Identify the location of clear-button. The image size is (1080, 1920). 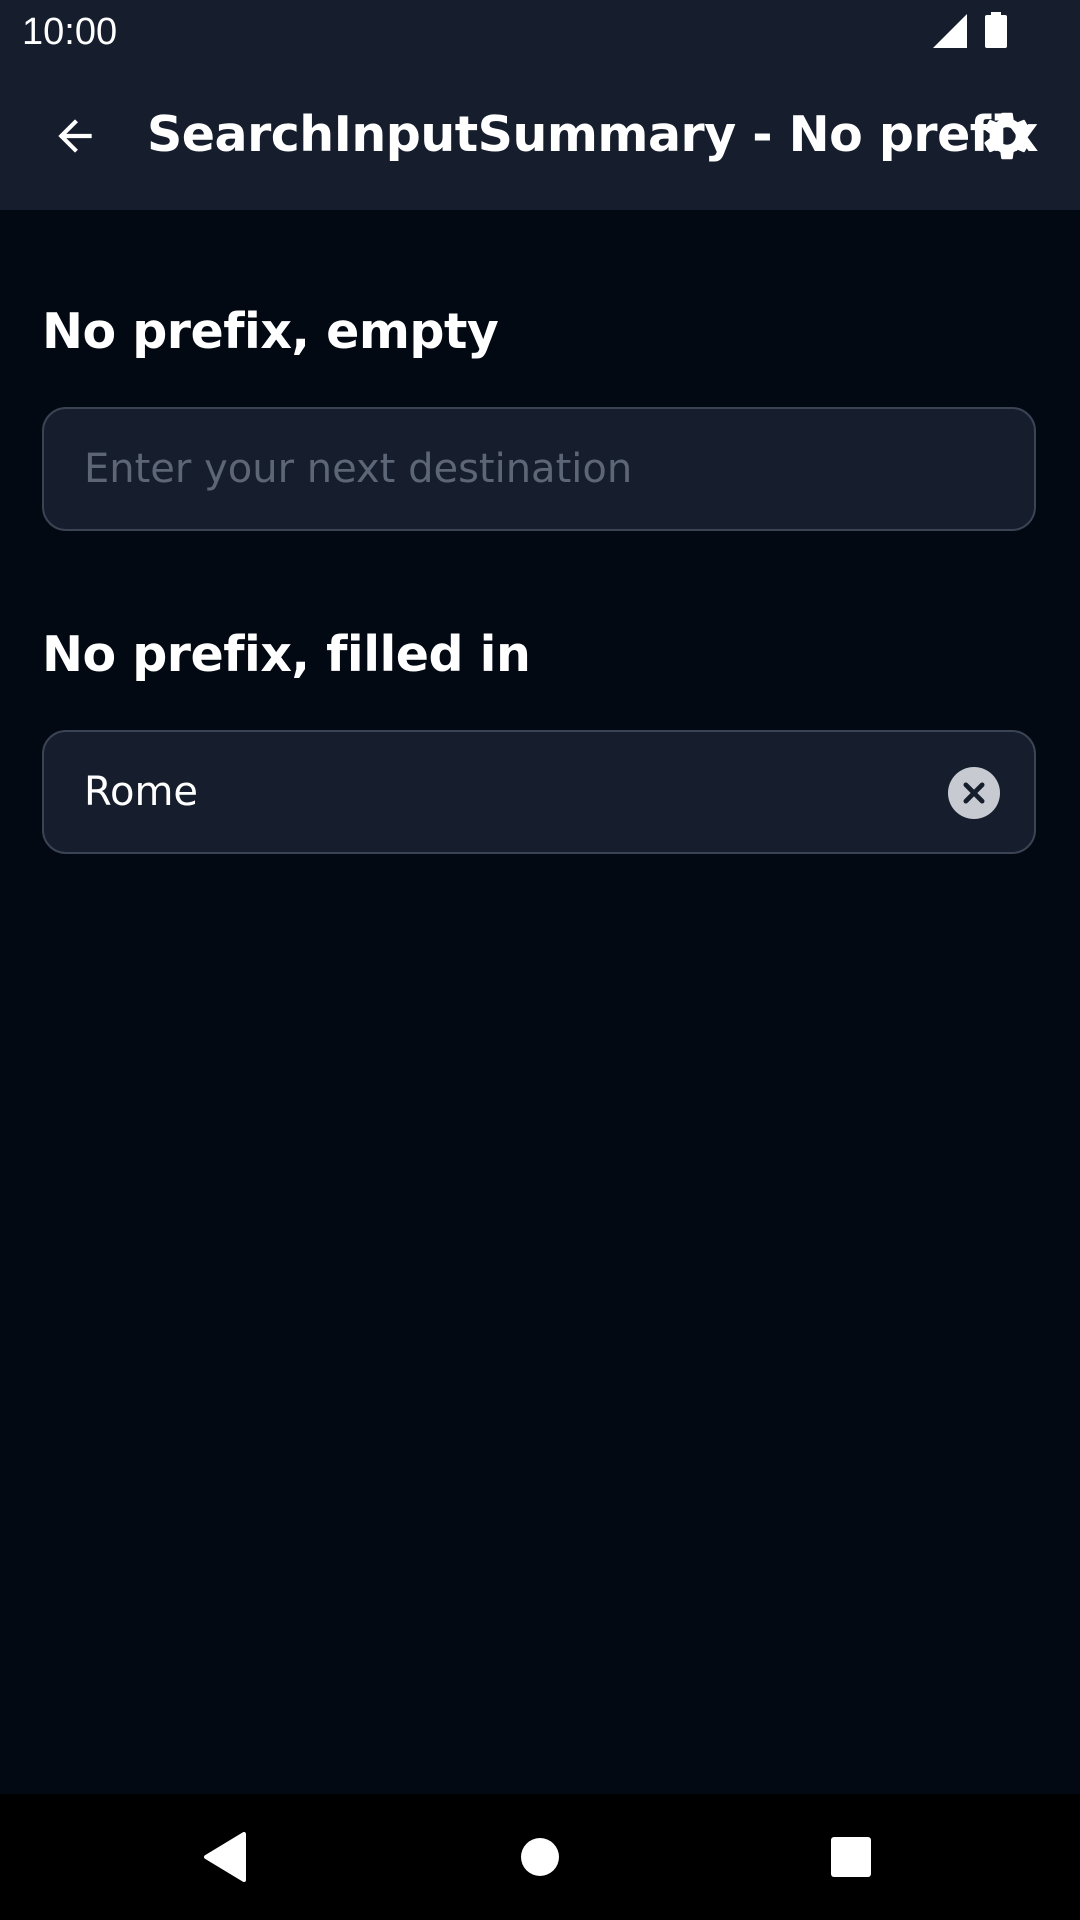
(974, 793).